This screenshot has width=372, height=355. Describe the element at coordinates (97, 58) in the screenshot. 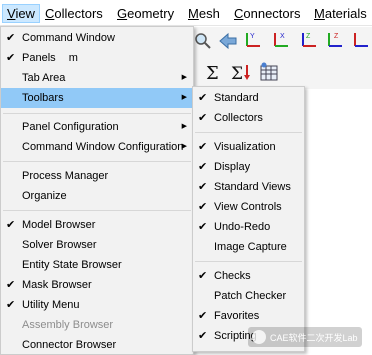

I see `menu-item-panels: ✔ Panels m` at that location.